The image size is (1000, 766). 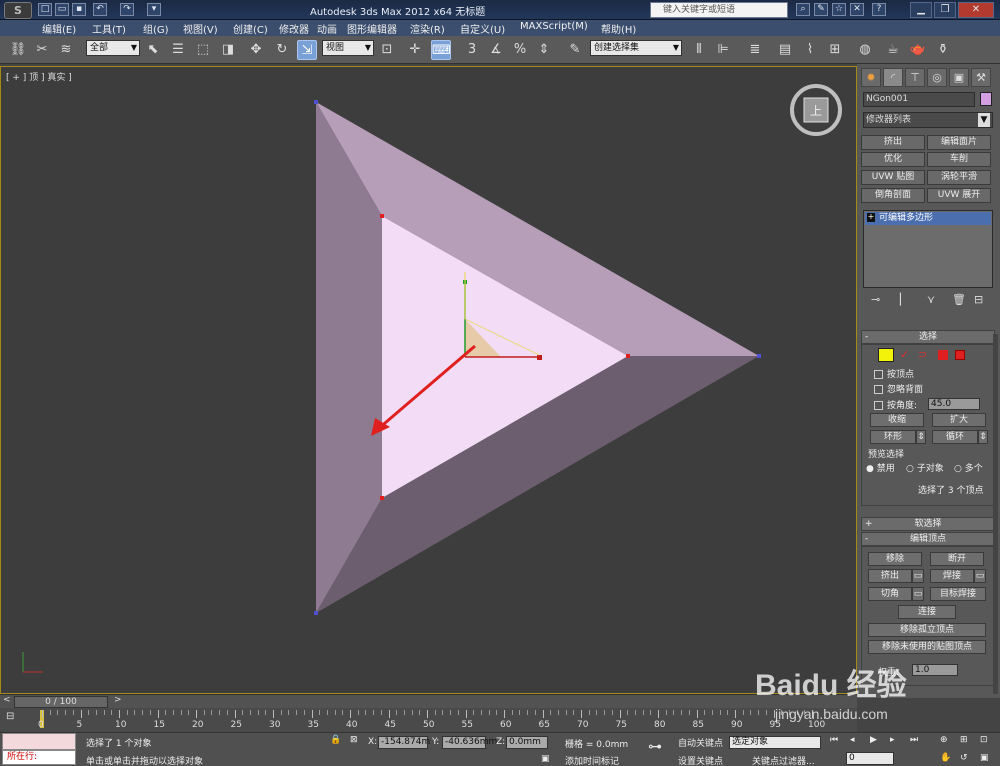 I want to click on modifier-stack: 可编辑多边形 +, so click(x=928, y=249).